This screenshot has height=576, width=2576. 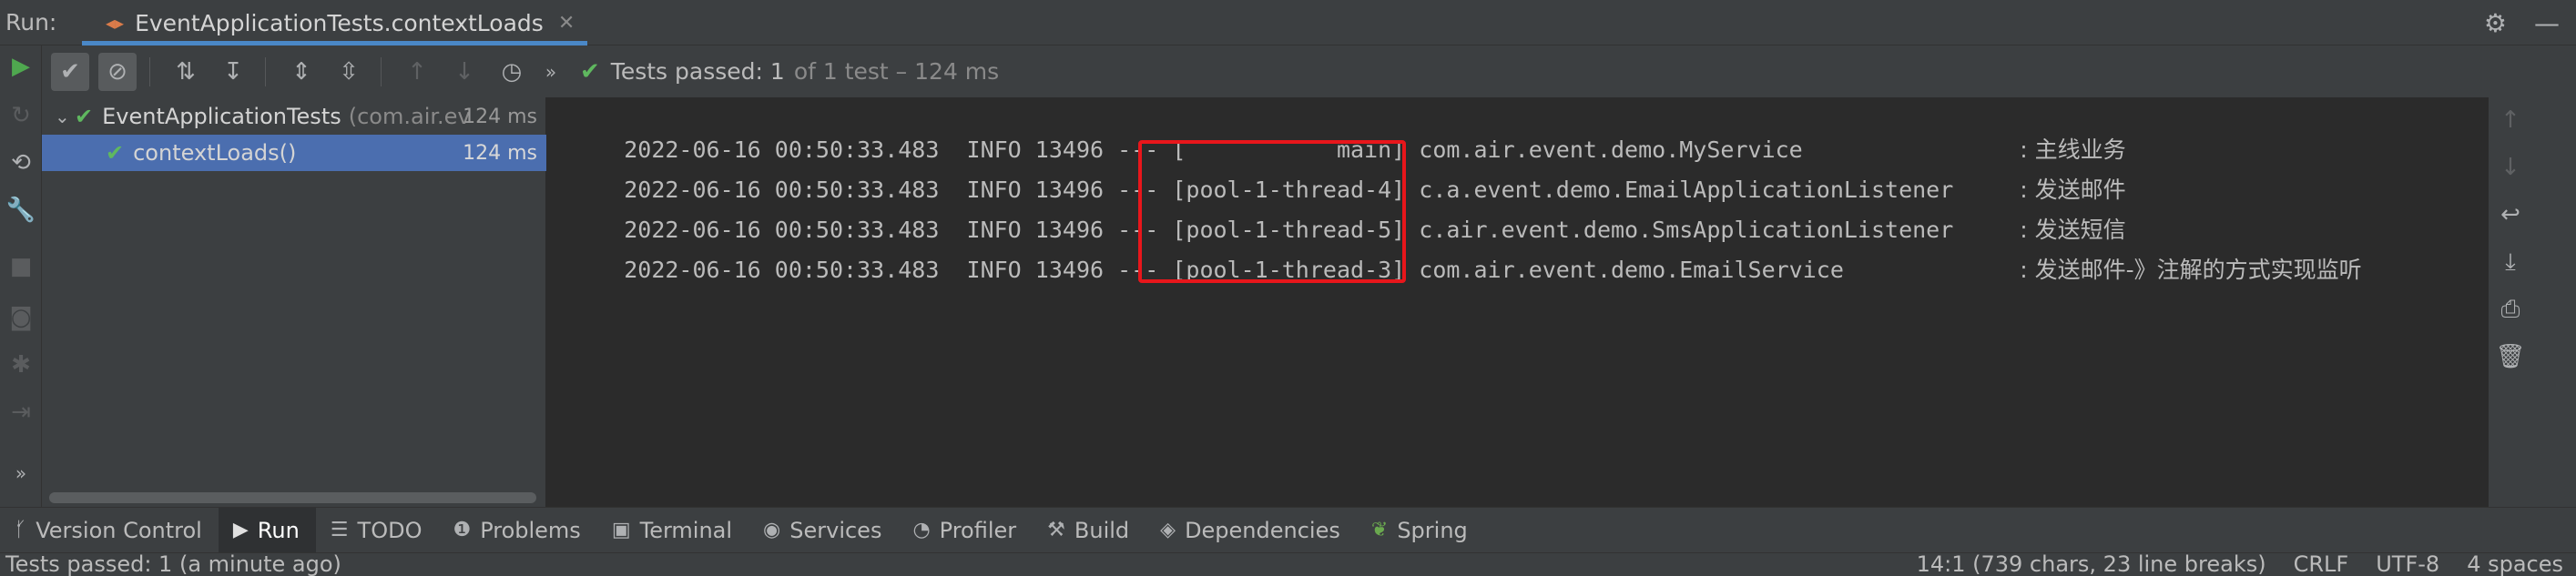 I want to click on log-level: INFO, so click(x=994, y=270).